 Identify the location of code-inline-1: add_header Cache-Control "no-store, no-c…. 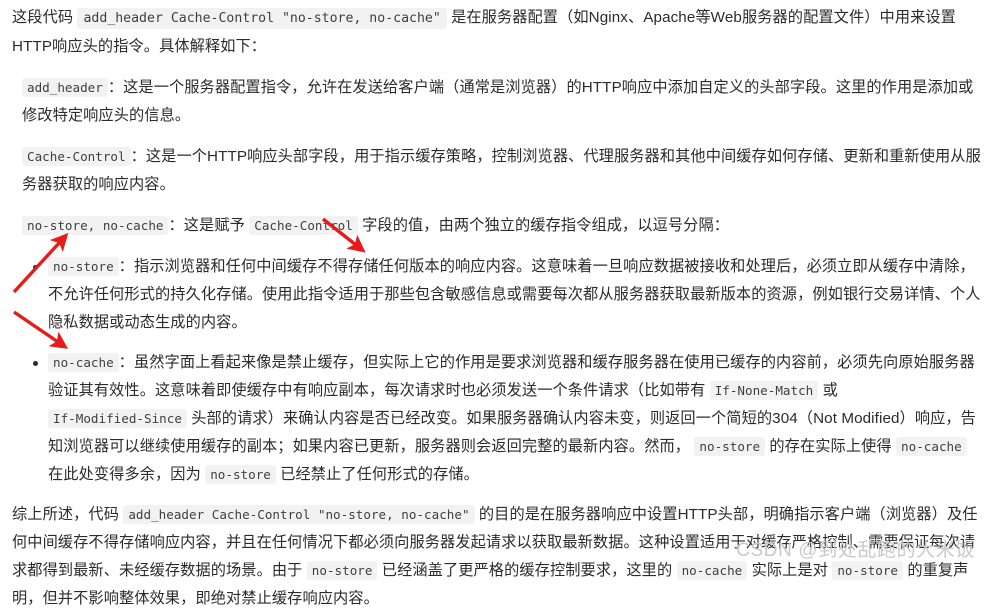
(299, 514).